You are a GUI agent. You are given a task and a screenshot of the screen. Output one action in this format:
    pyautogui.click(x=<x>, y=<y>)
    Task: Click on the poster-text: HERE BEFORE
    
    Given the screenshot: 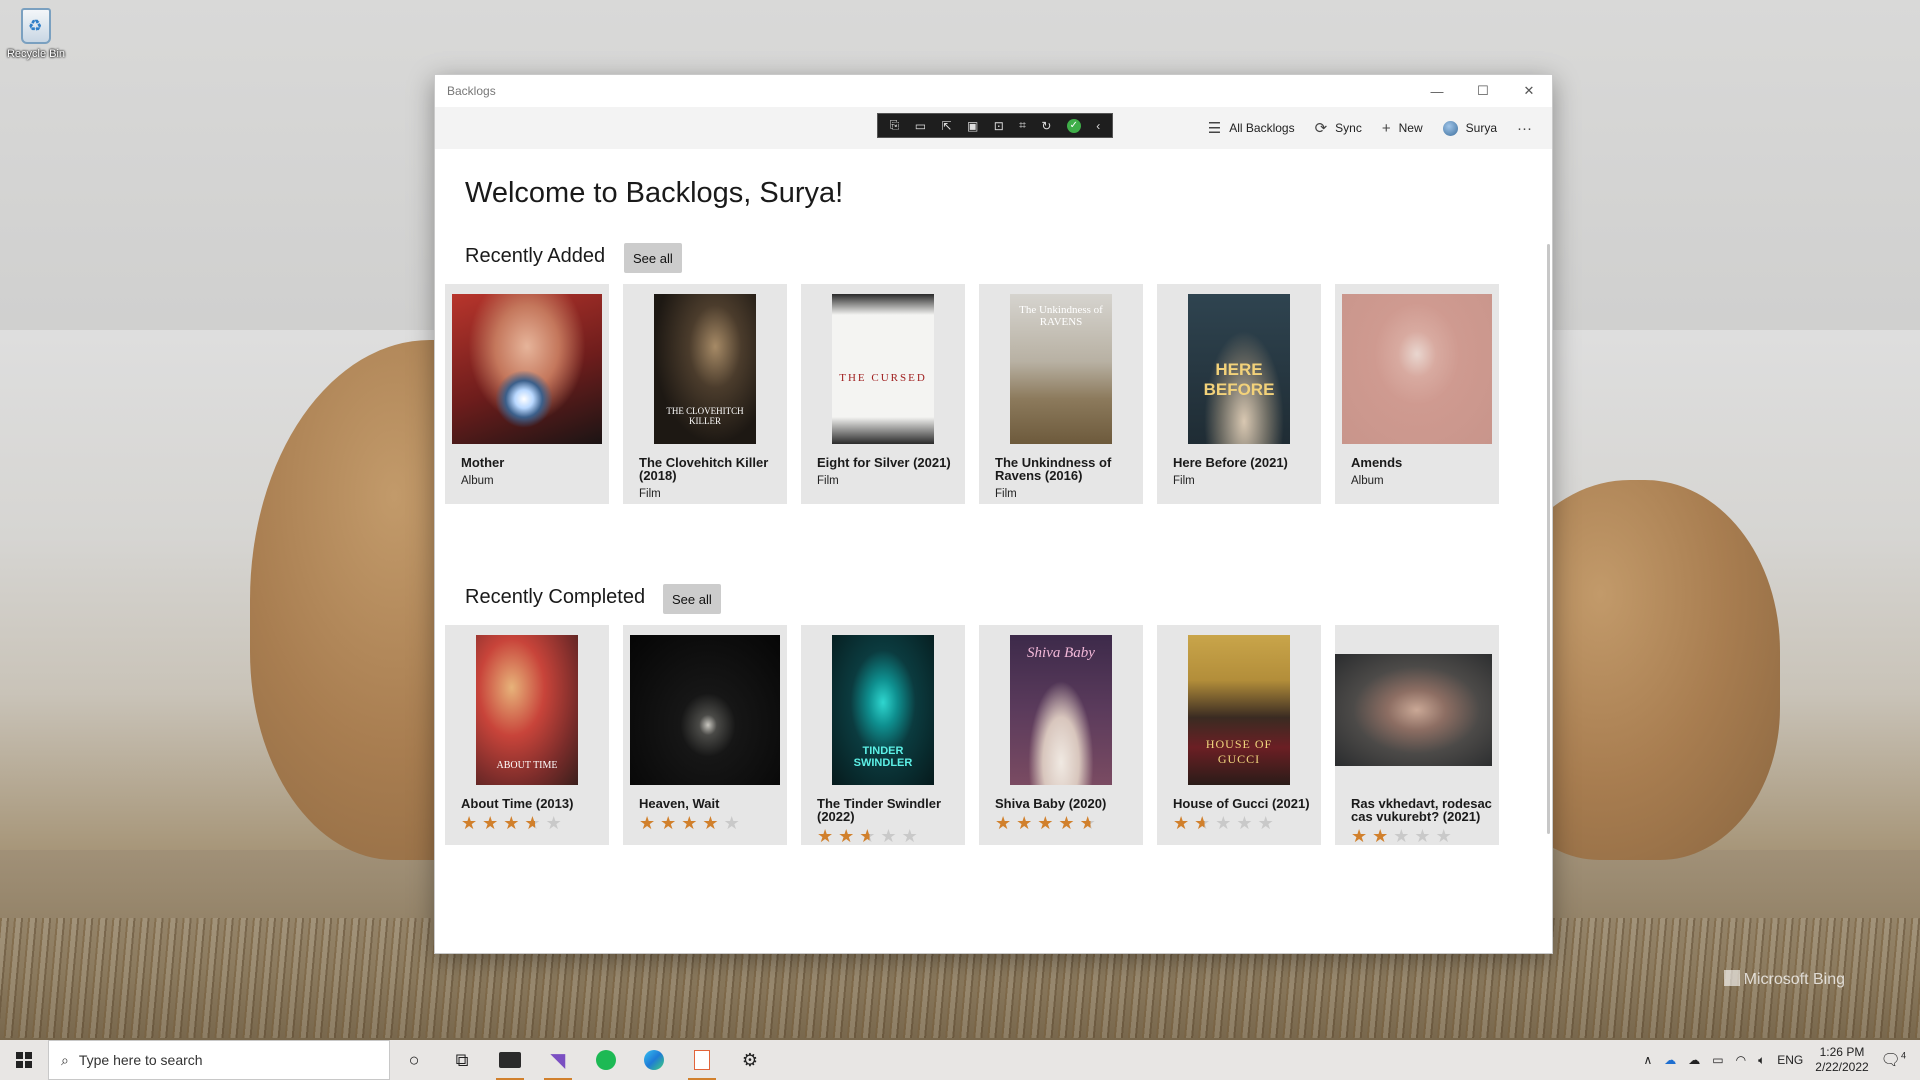 What is the action you would take?
    pyautogui.click(x=1239, y=379)
    